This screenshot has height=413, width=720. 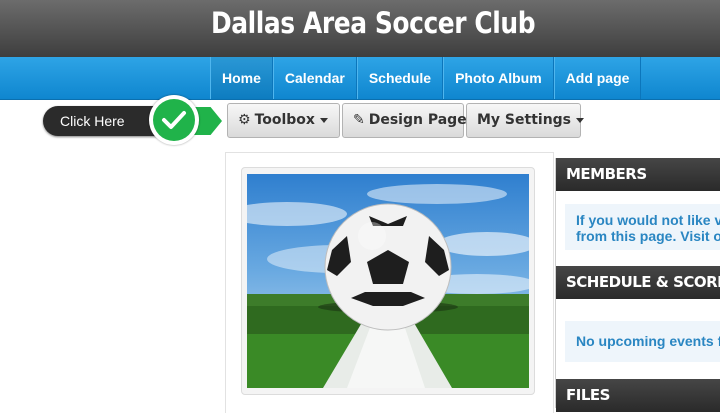 I want to click on nav-item-calendar: Calendar, so click(x=314, y=78).